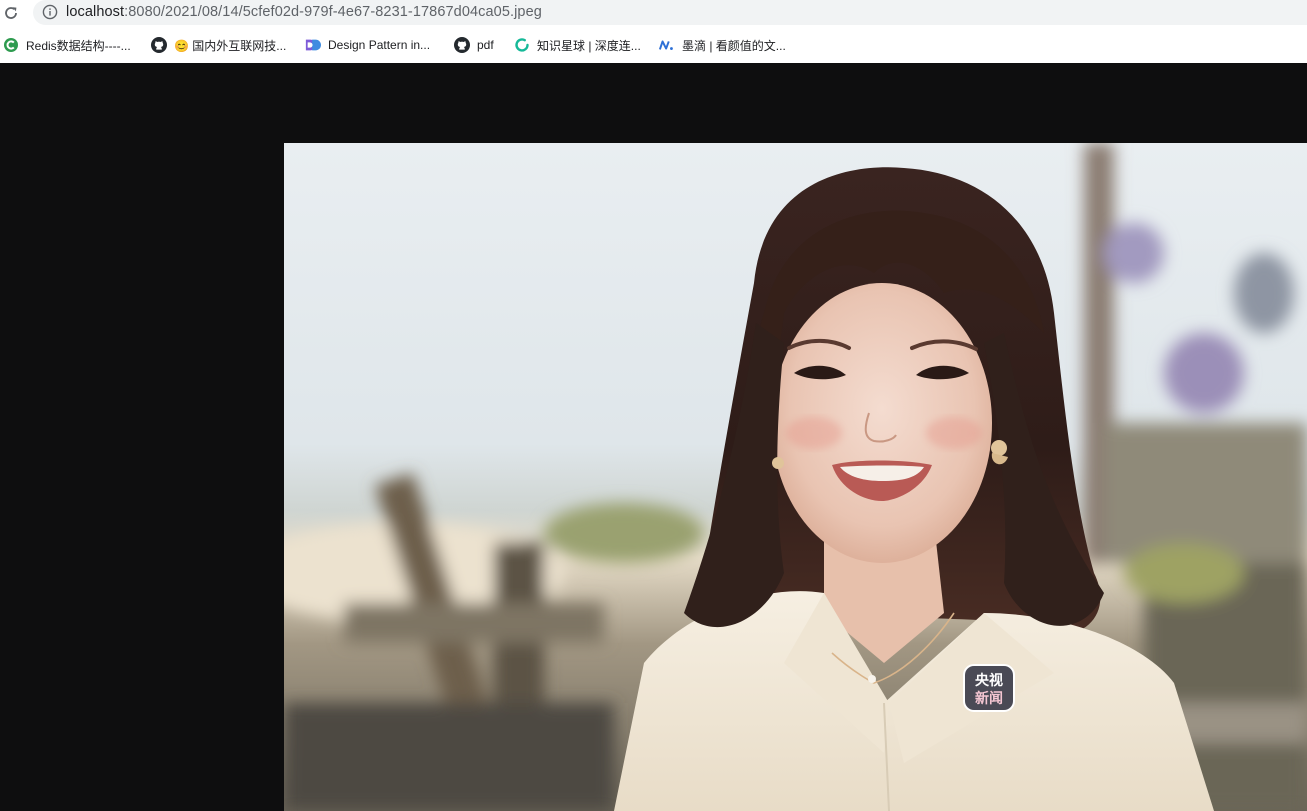 This screenshot has width=1307, height=811. What do you see at coordinates (474, 45) in the screenshot?
I see `bookmark-pdf: pdf` at bounding box center [474, 45].